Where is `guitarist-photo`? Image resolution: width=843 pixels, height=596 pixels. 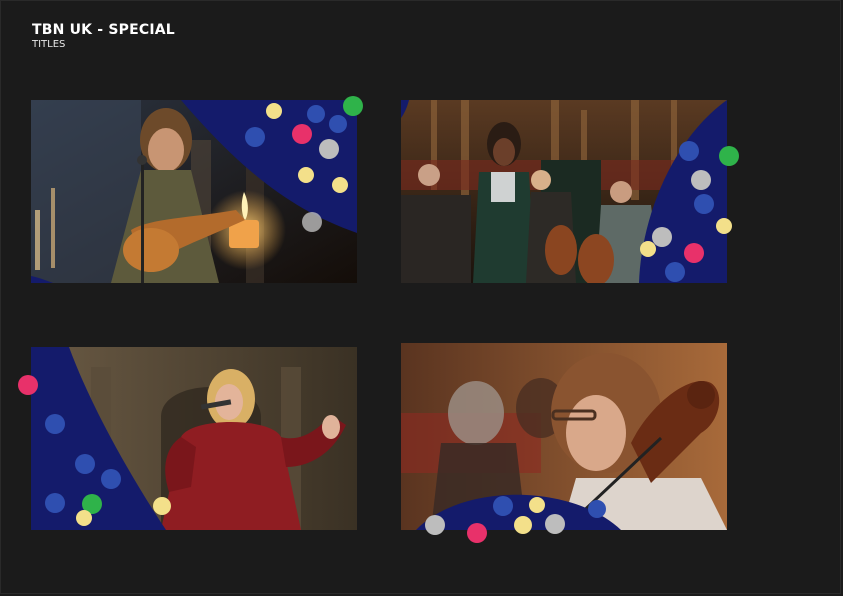
guitarist-photo is located at coordinates (194, 191).